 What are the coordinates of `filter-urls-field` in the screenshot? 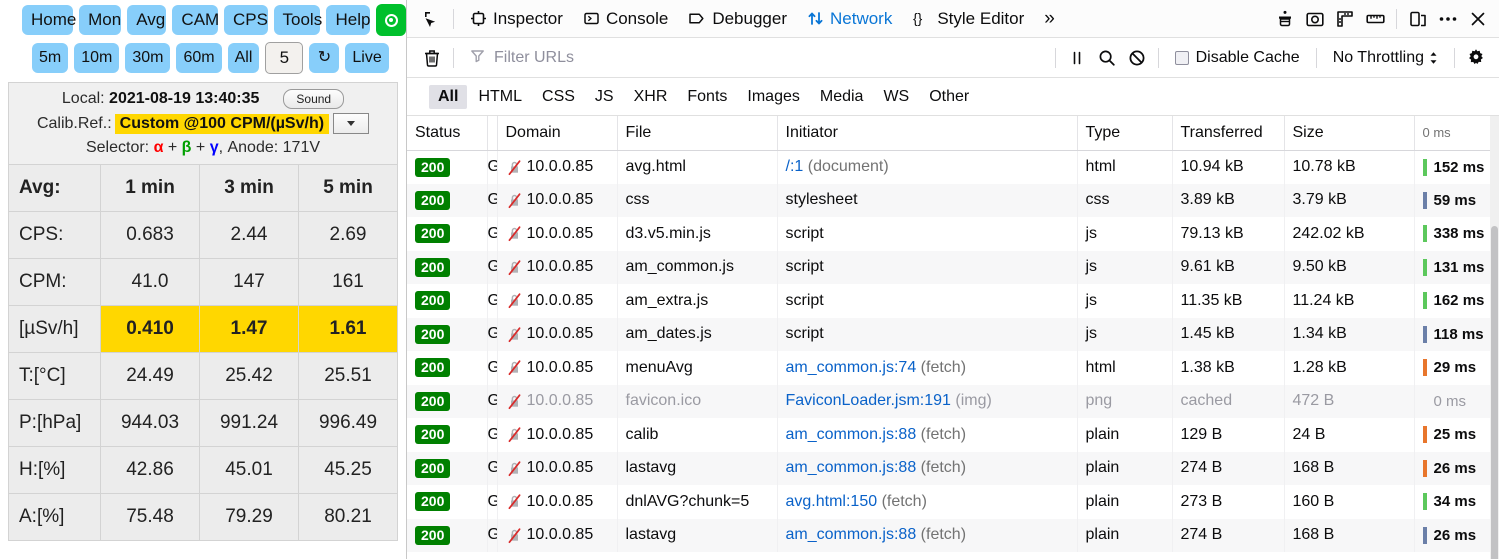 It's located at (756, 58).